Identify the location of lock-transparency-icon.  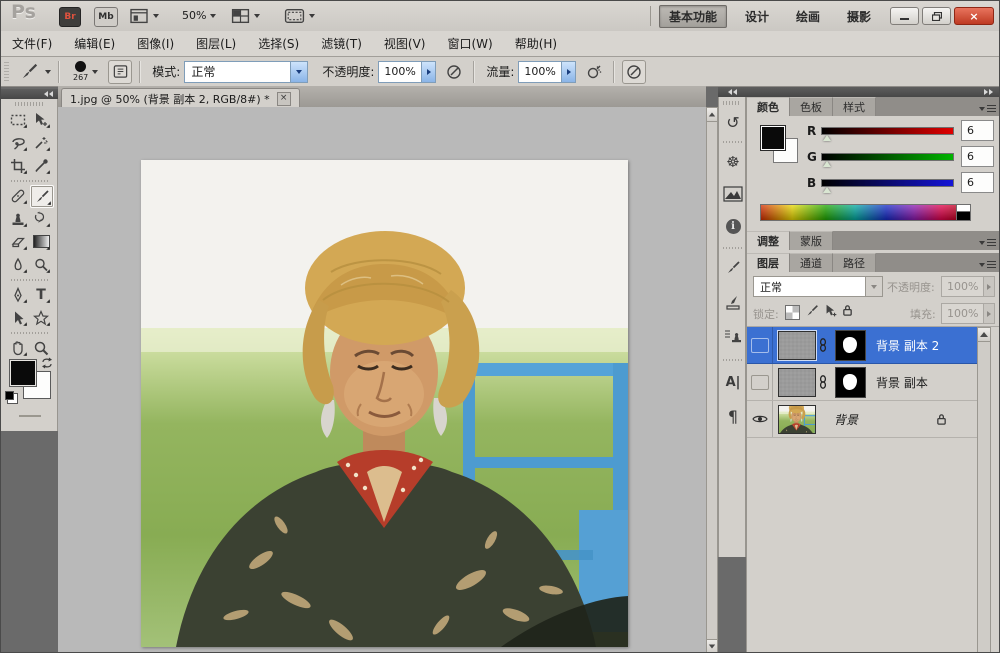
(792, 312).